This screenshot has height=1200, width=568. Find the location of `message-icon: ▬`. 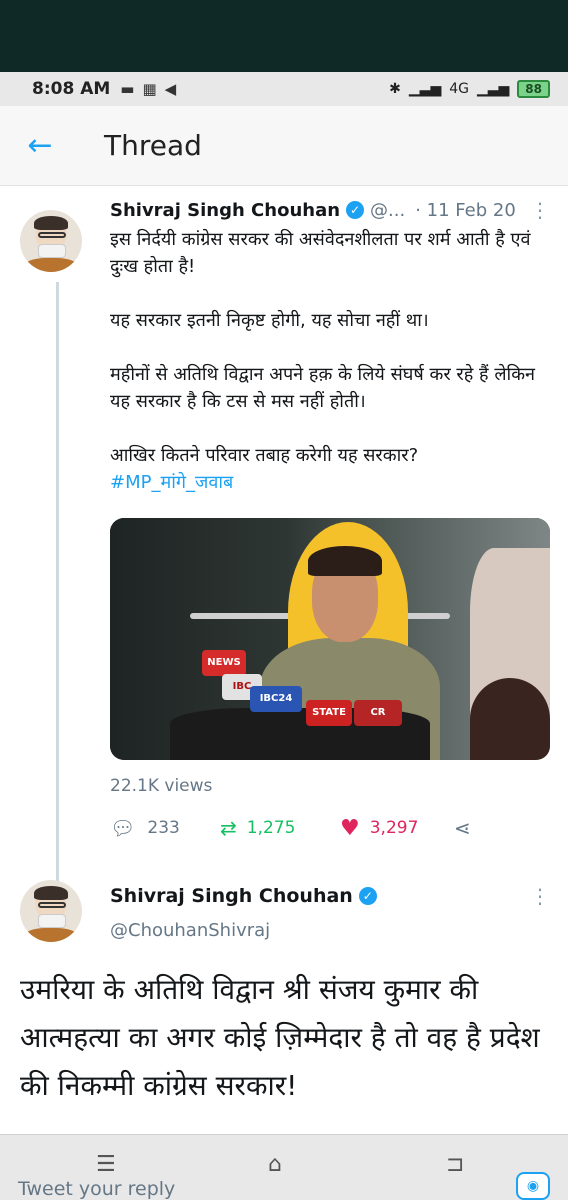

message-icon: ▬ is located at coordinates (127, 89).